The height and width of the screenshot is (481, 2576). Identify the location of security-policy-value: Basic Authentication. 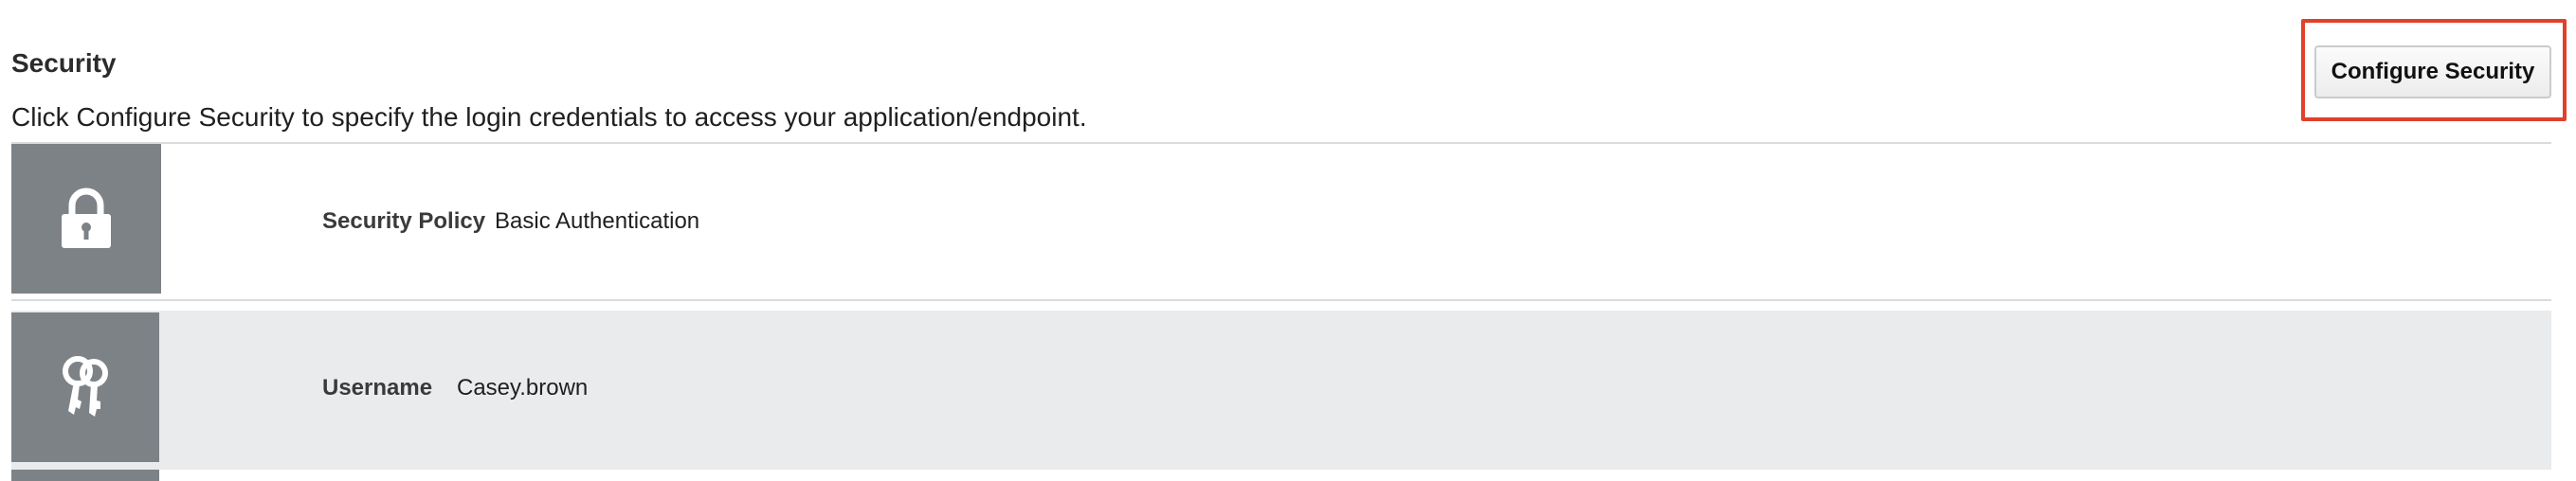
(597, 221).